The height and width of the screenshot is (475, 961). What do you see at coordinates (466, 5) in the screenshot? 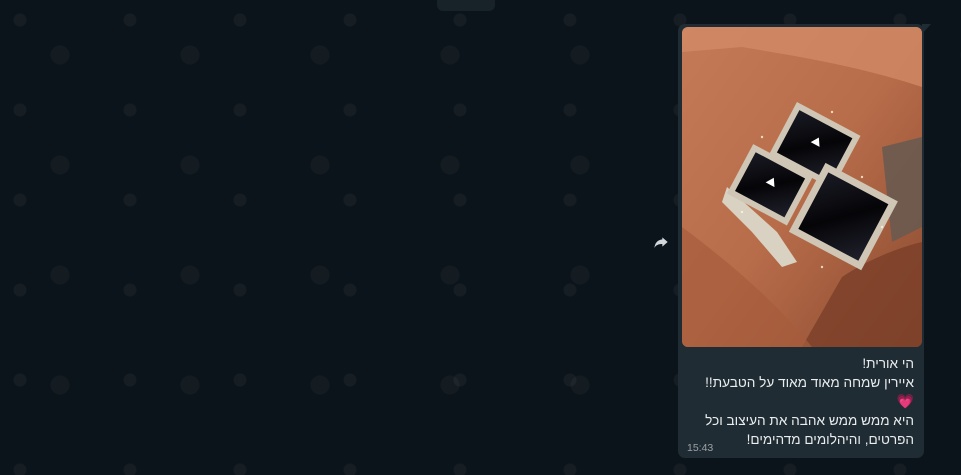
I see `scroll-indicator` at bounding box center [466, 5].